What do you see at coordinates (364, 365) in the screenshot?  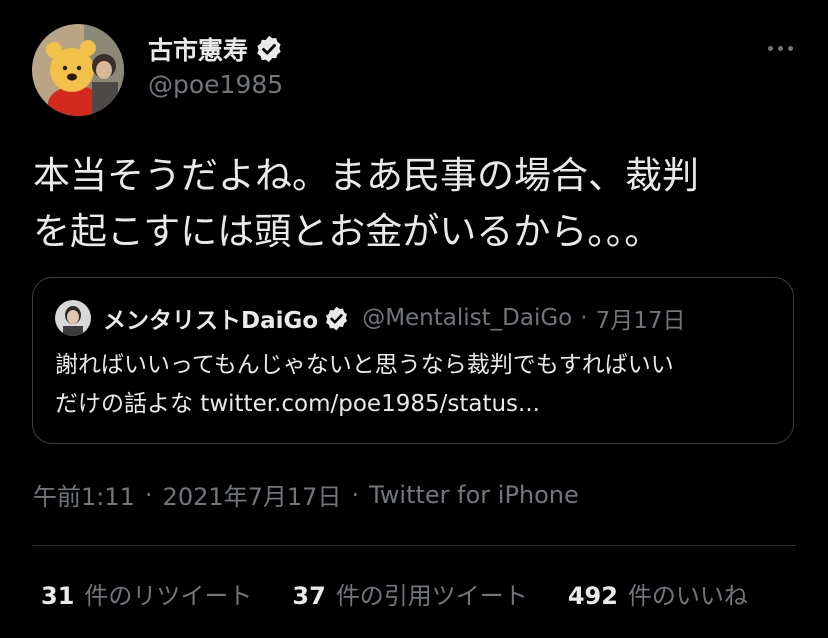 I see `quoted-text-line: 謝ればいいってもんじゃないと思うなら裁判でもすればいい` at bounding box center [364, 365].